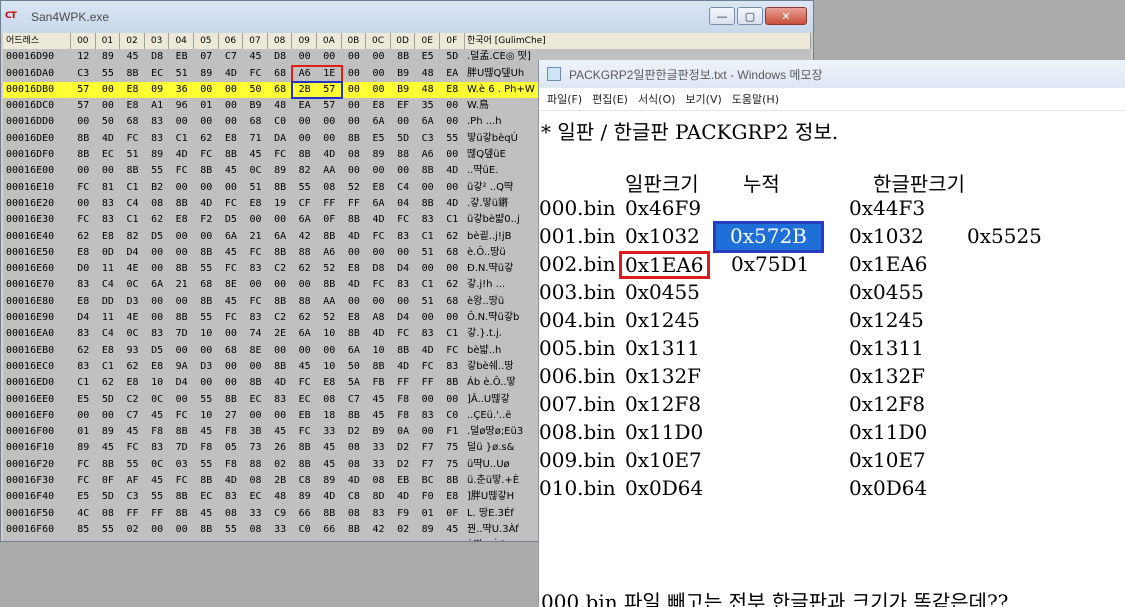 The height and width of the screenshot is (607, 1125). I want to click on header-col-06: 06, so click(231, 41).